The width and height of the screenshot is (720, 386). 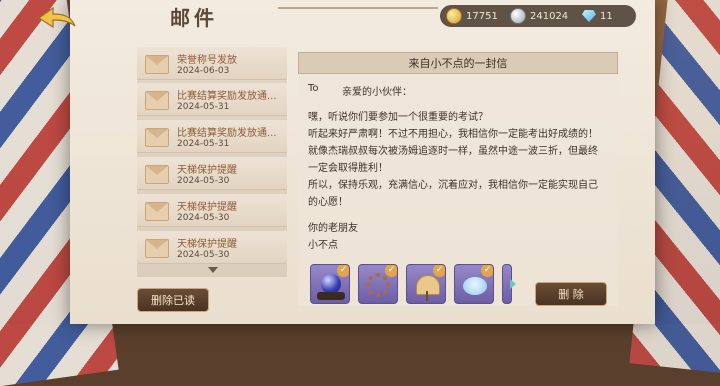 I want to click on silver-coin-icon, so click(x=518, y=16).